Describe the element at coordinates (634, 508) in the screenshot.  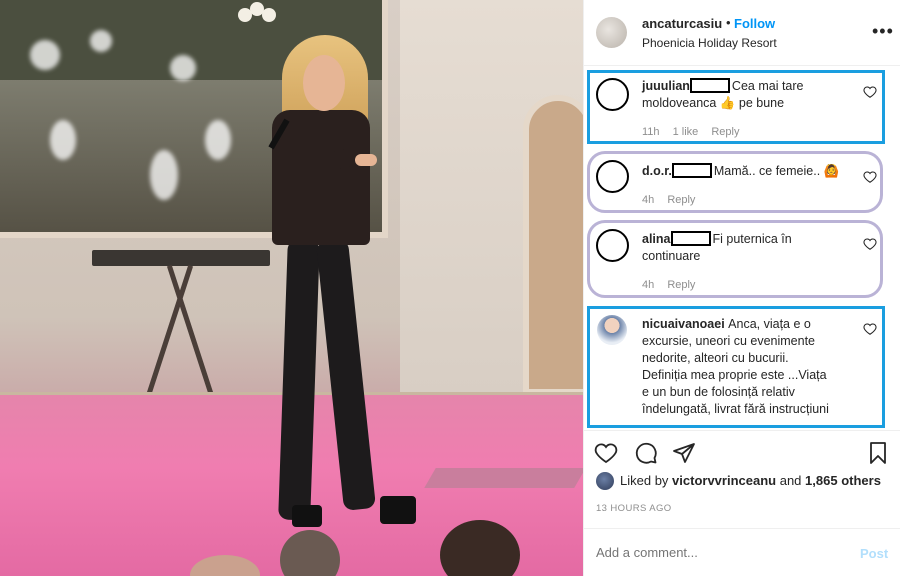
I see `post-timestamp: 13 HOURS AGO` at that location.